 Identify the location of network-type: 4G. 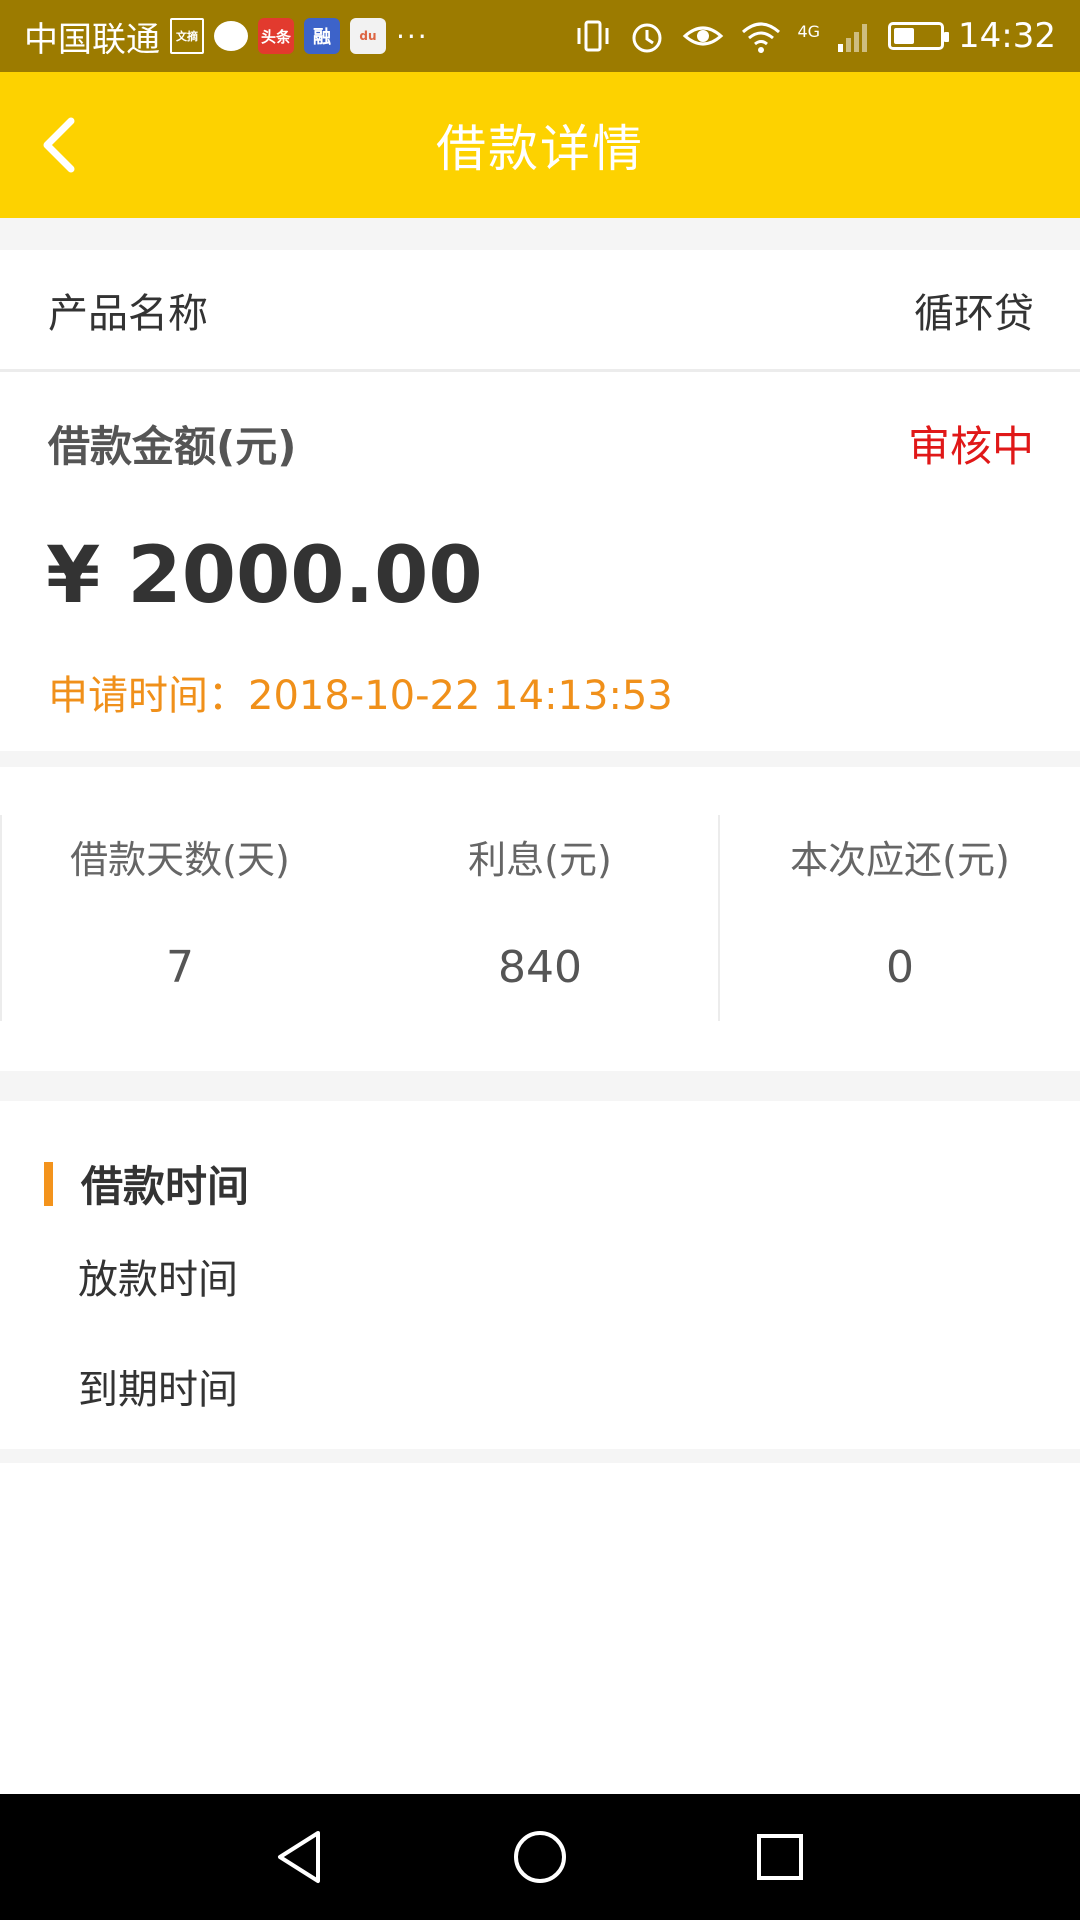
(809, 31).